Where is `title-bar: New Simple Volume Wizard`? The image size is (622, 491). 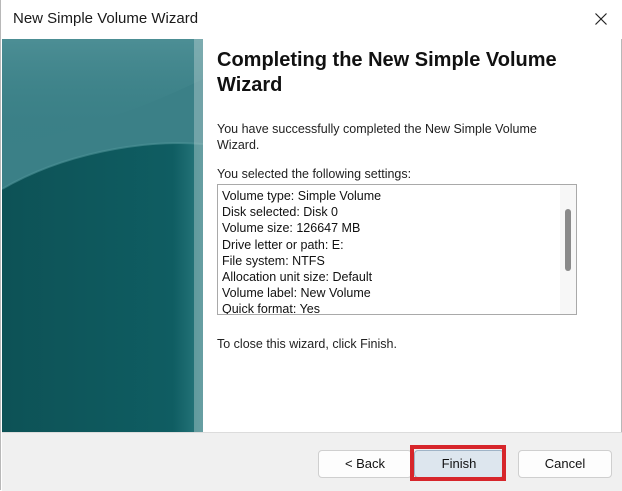
title-bar: New Simple Volume Wizard is located at coordinates (311, 19).